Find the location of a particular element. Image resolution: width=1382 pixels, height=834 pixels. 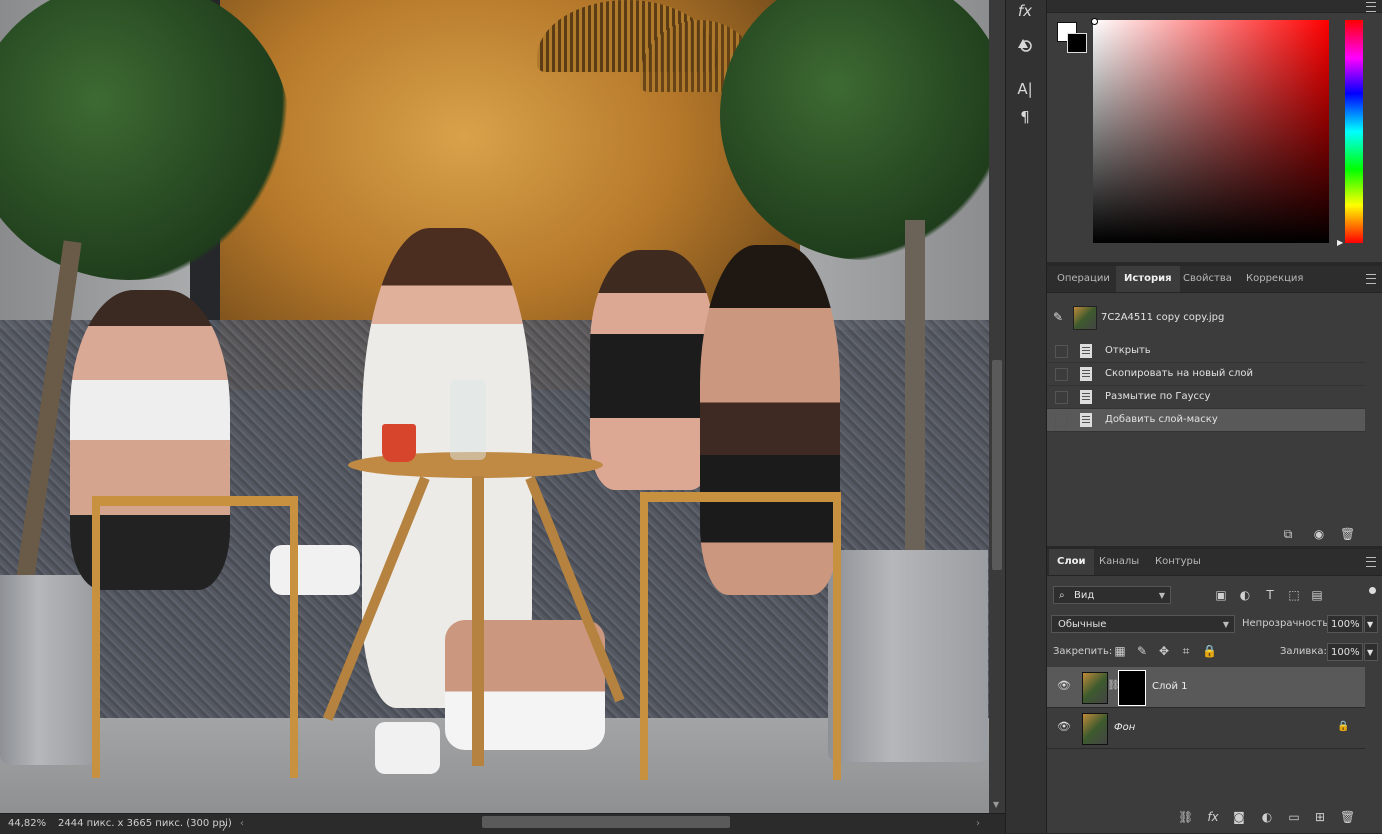

blend-mode-select: Обычные ▼ is located at coordinates (1143, 624).